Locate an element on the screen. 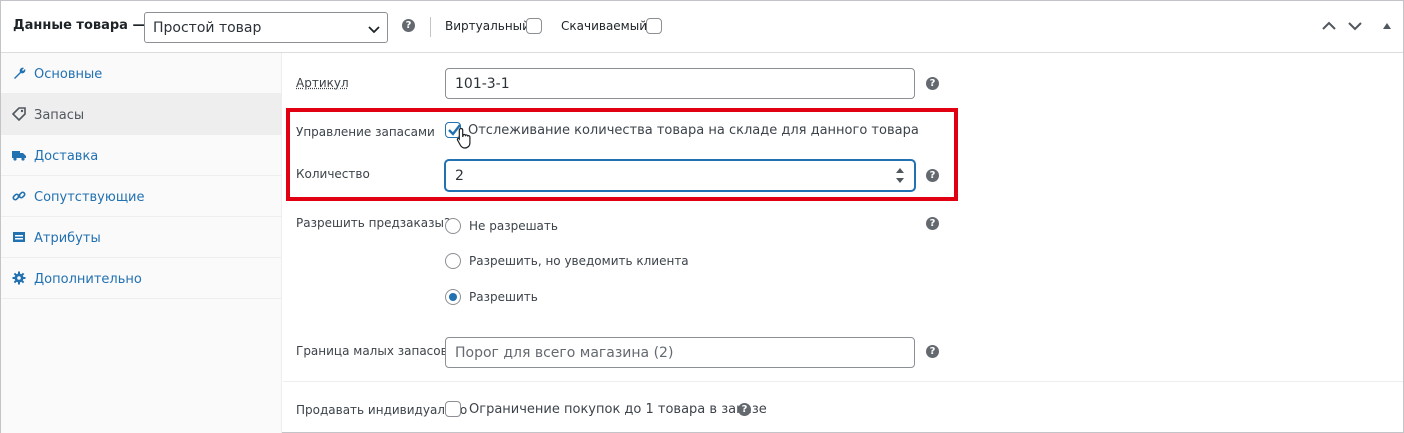 The image size is (1404, 433). tab-label: Дополнительно is located at coordinates (88, 279).